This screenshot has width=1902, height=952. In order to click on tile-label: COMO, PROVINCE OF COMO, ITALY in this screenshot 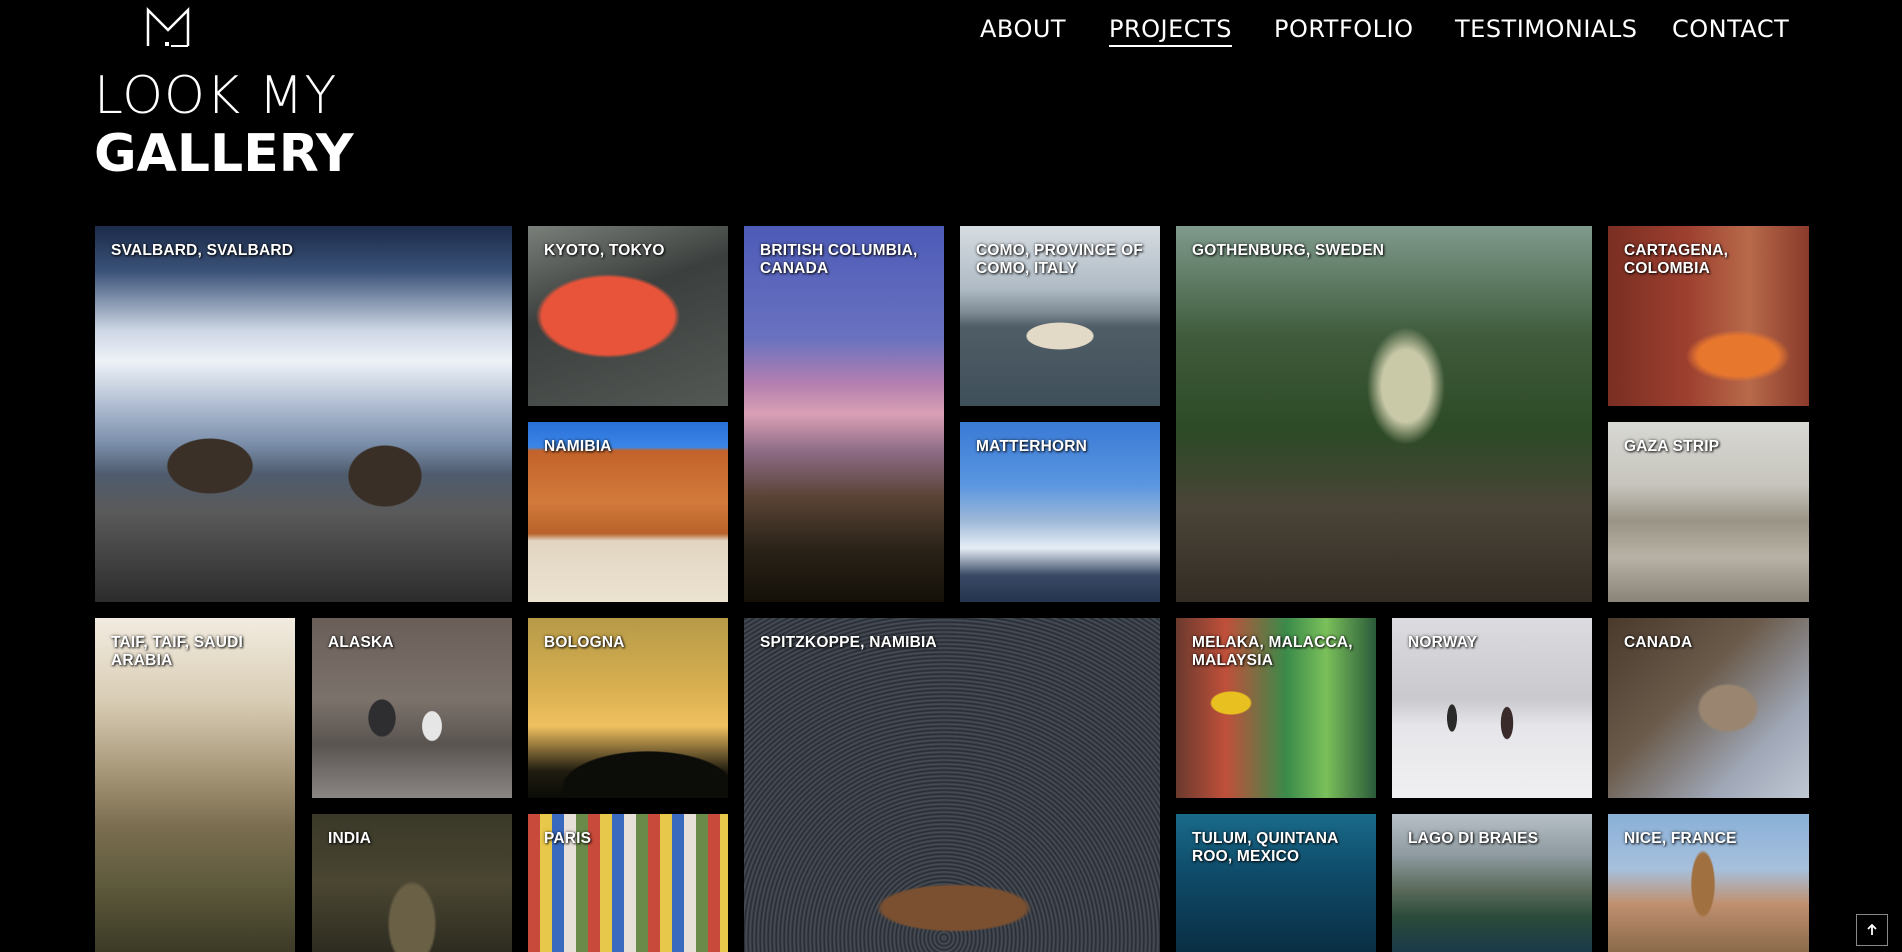, I will do `click(1060, 259)`.